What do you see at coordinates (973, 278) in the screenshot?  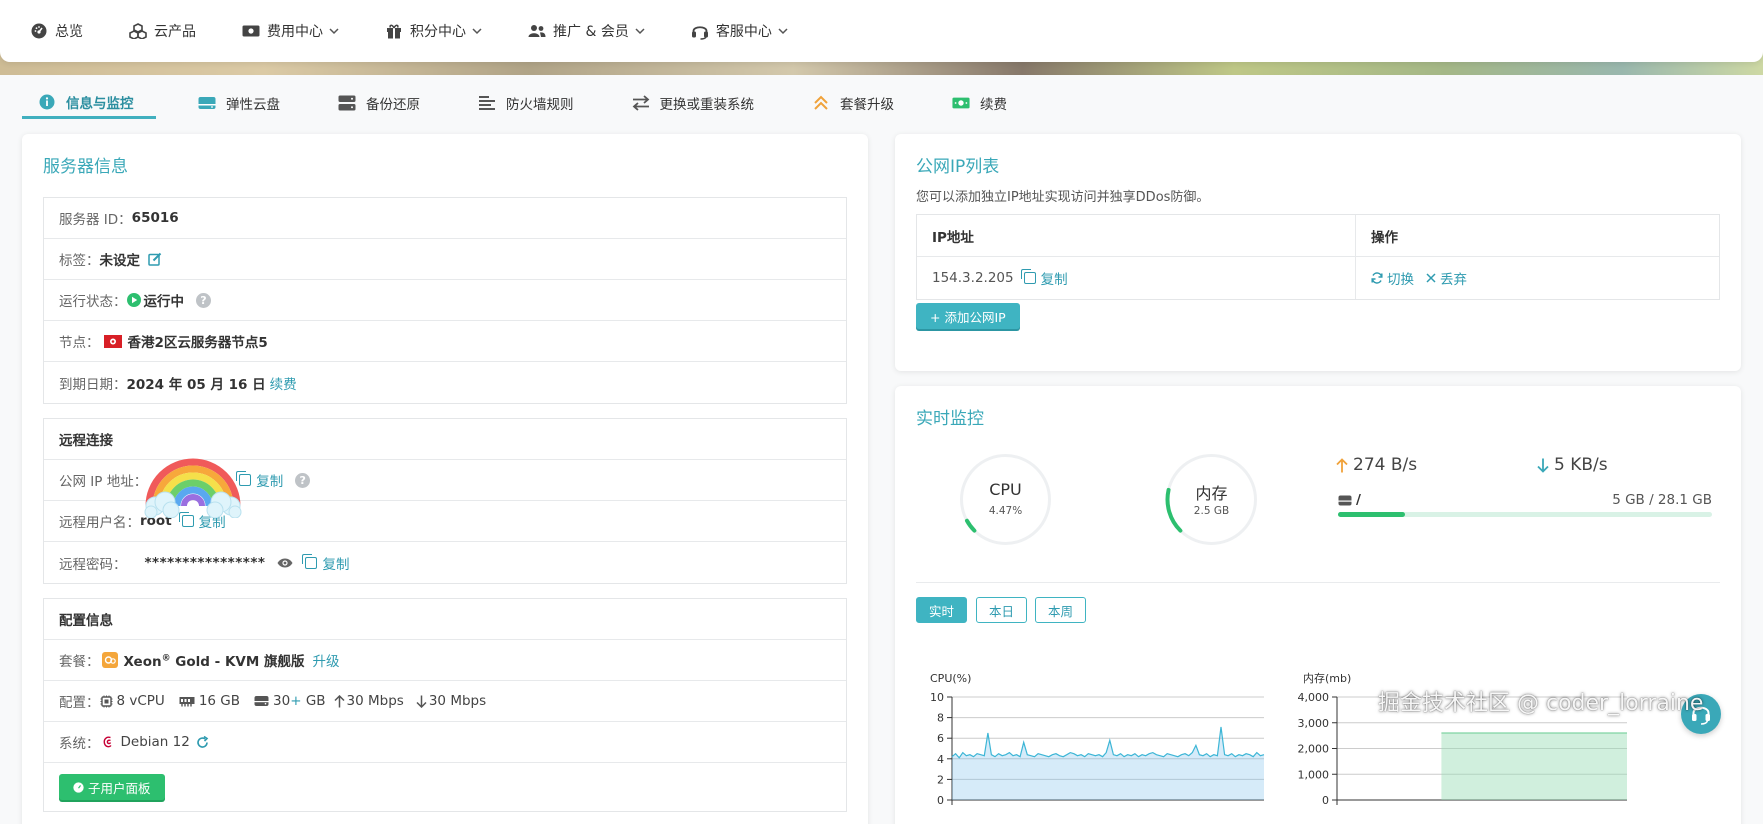 I see `ip-address: 154.3.2.205` at bounding box center [973, 278].